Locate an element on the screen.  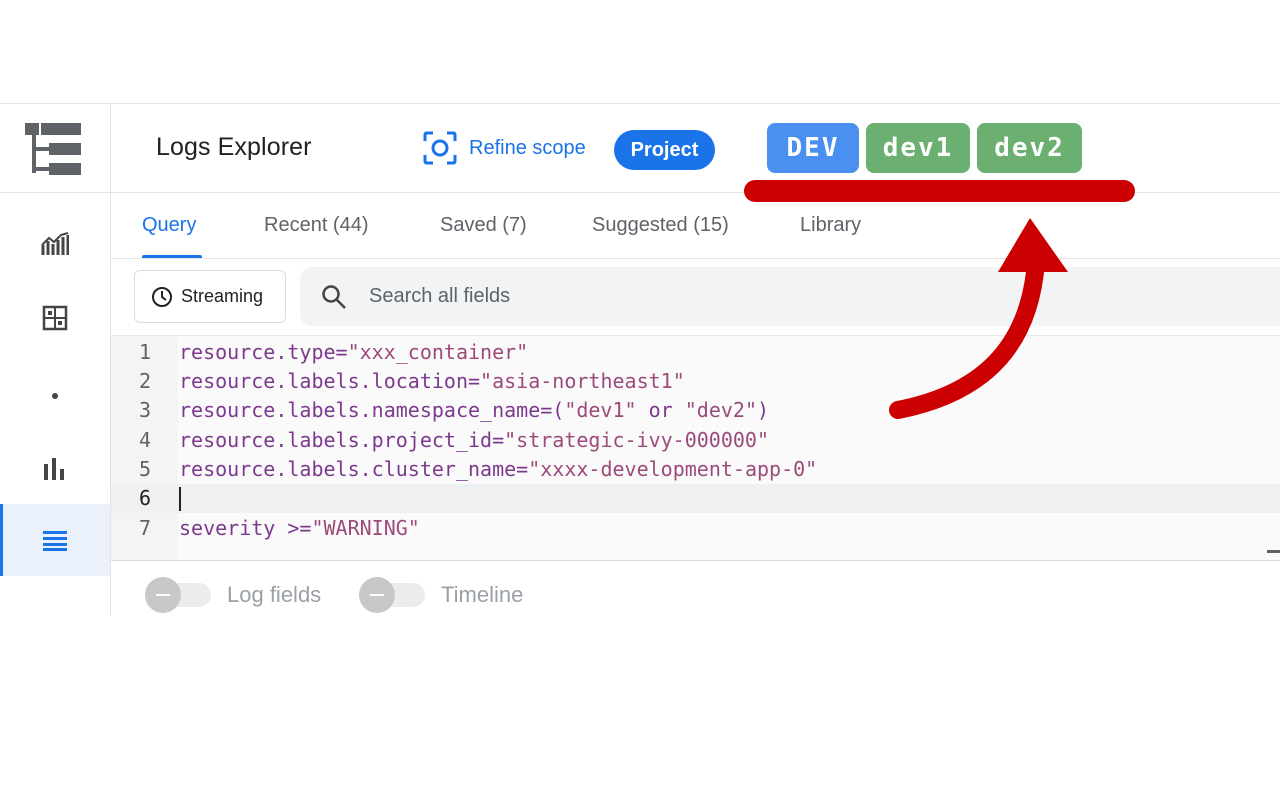
page-title: Logs Explorer is located at coordinates (234, 147).